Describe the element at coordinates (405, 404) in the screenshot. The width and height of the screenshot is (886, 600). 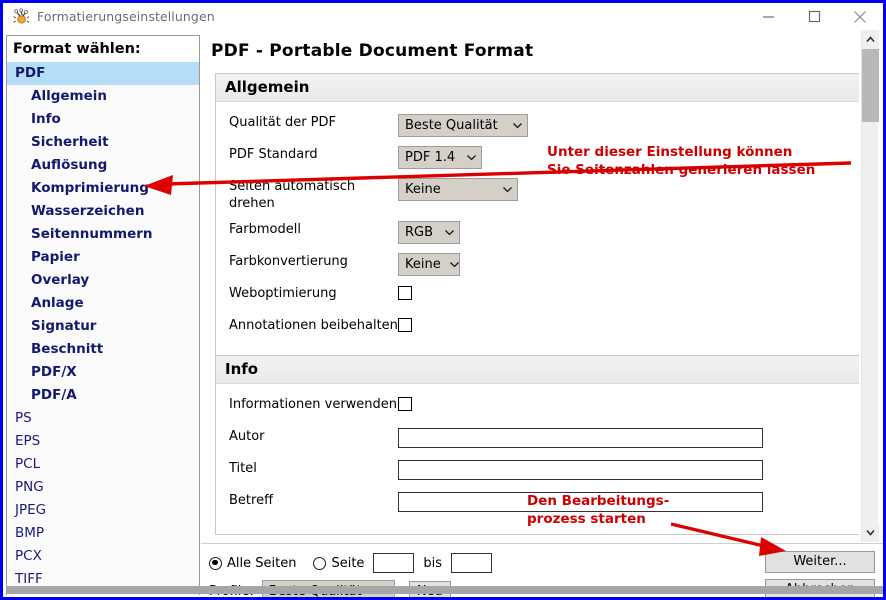
I see `checkbox-informationen-verwenden` at that location.